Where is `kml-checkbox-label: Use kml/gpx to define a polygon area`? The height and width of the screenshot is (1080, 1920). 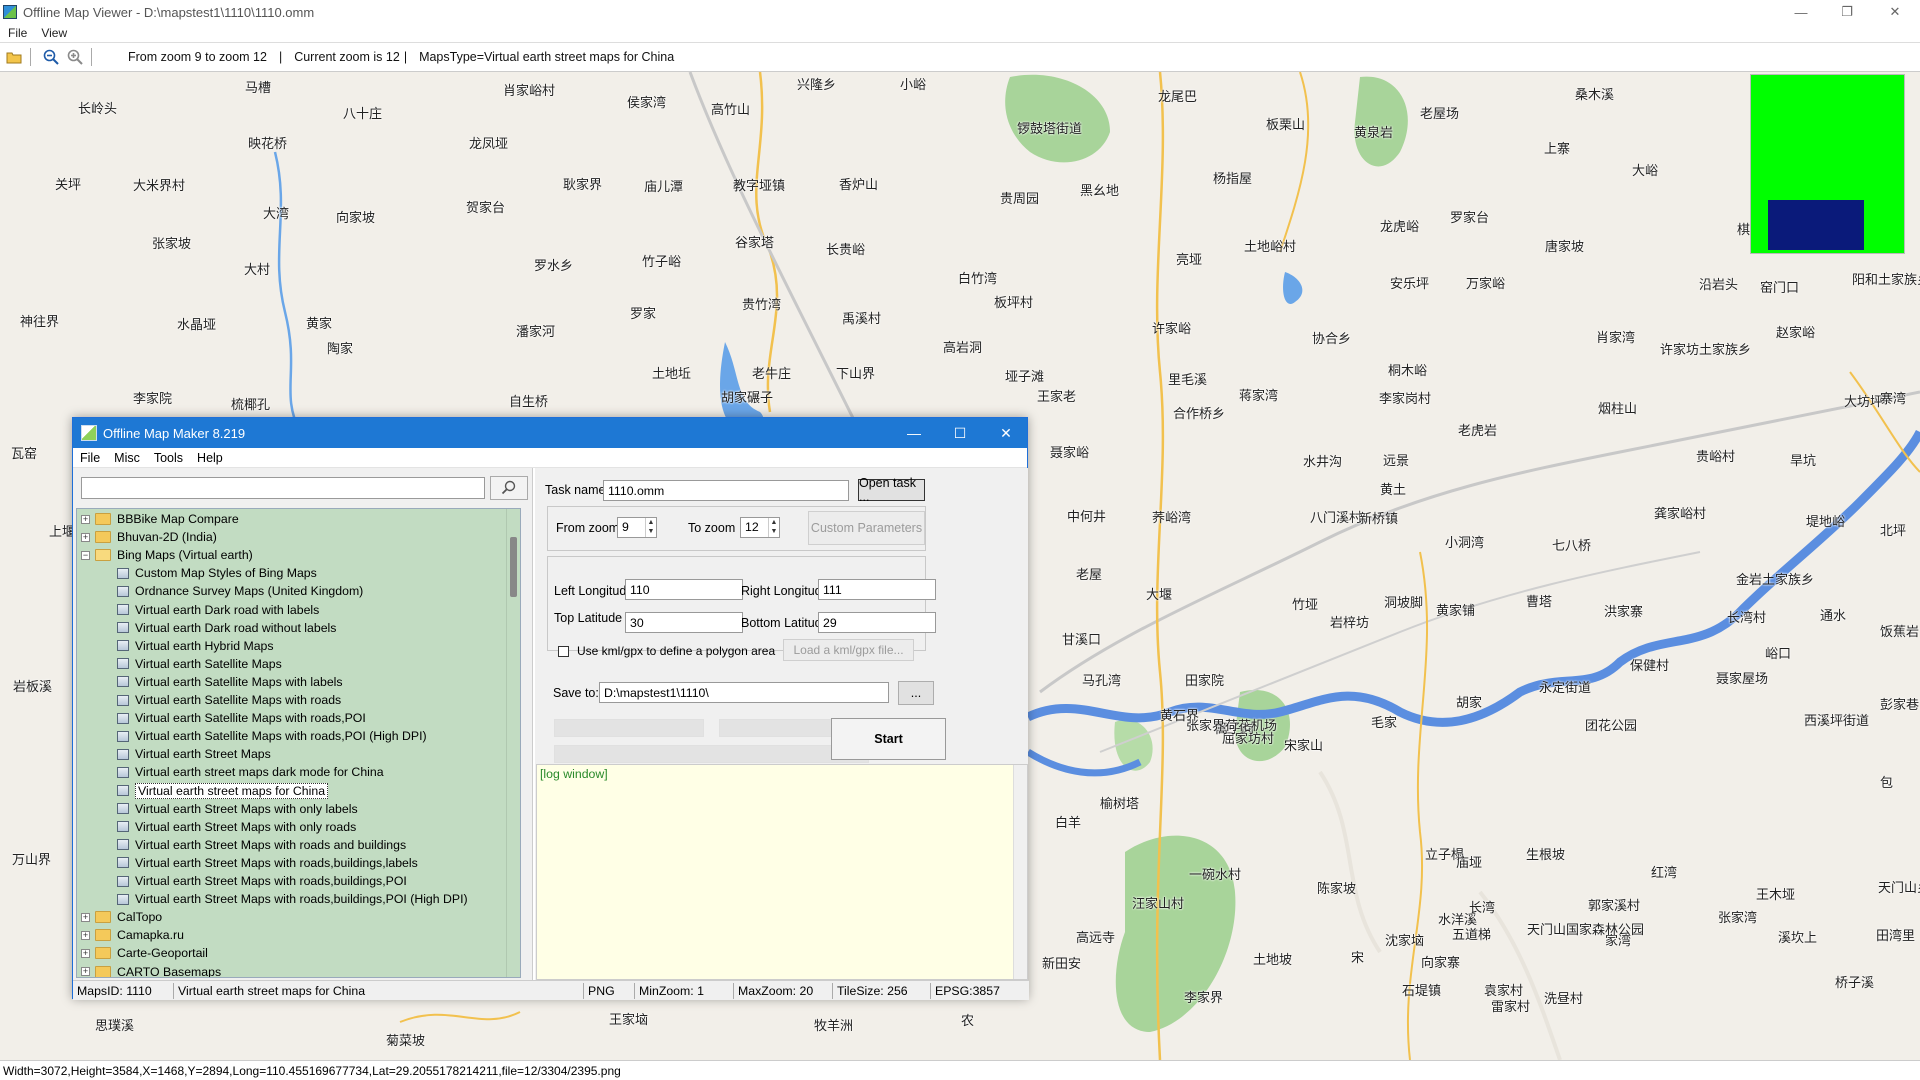
kml-checkbox-label: Use kml/gpx to define a polygon area is located at coordinates (676, 651).